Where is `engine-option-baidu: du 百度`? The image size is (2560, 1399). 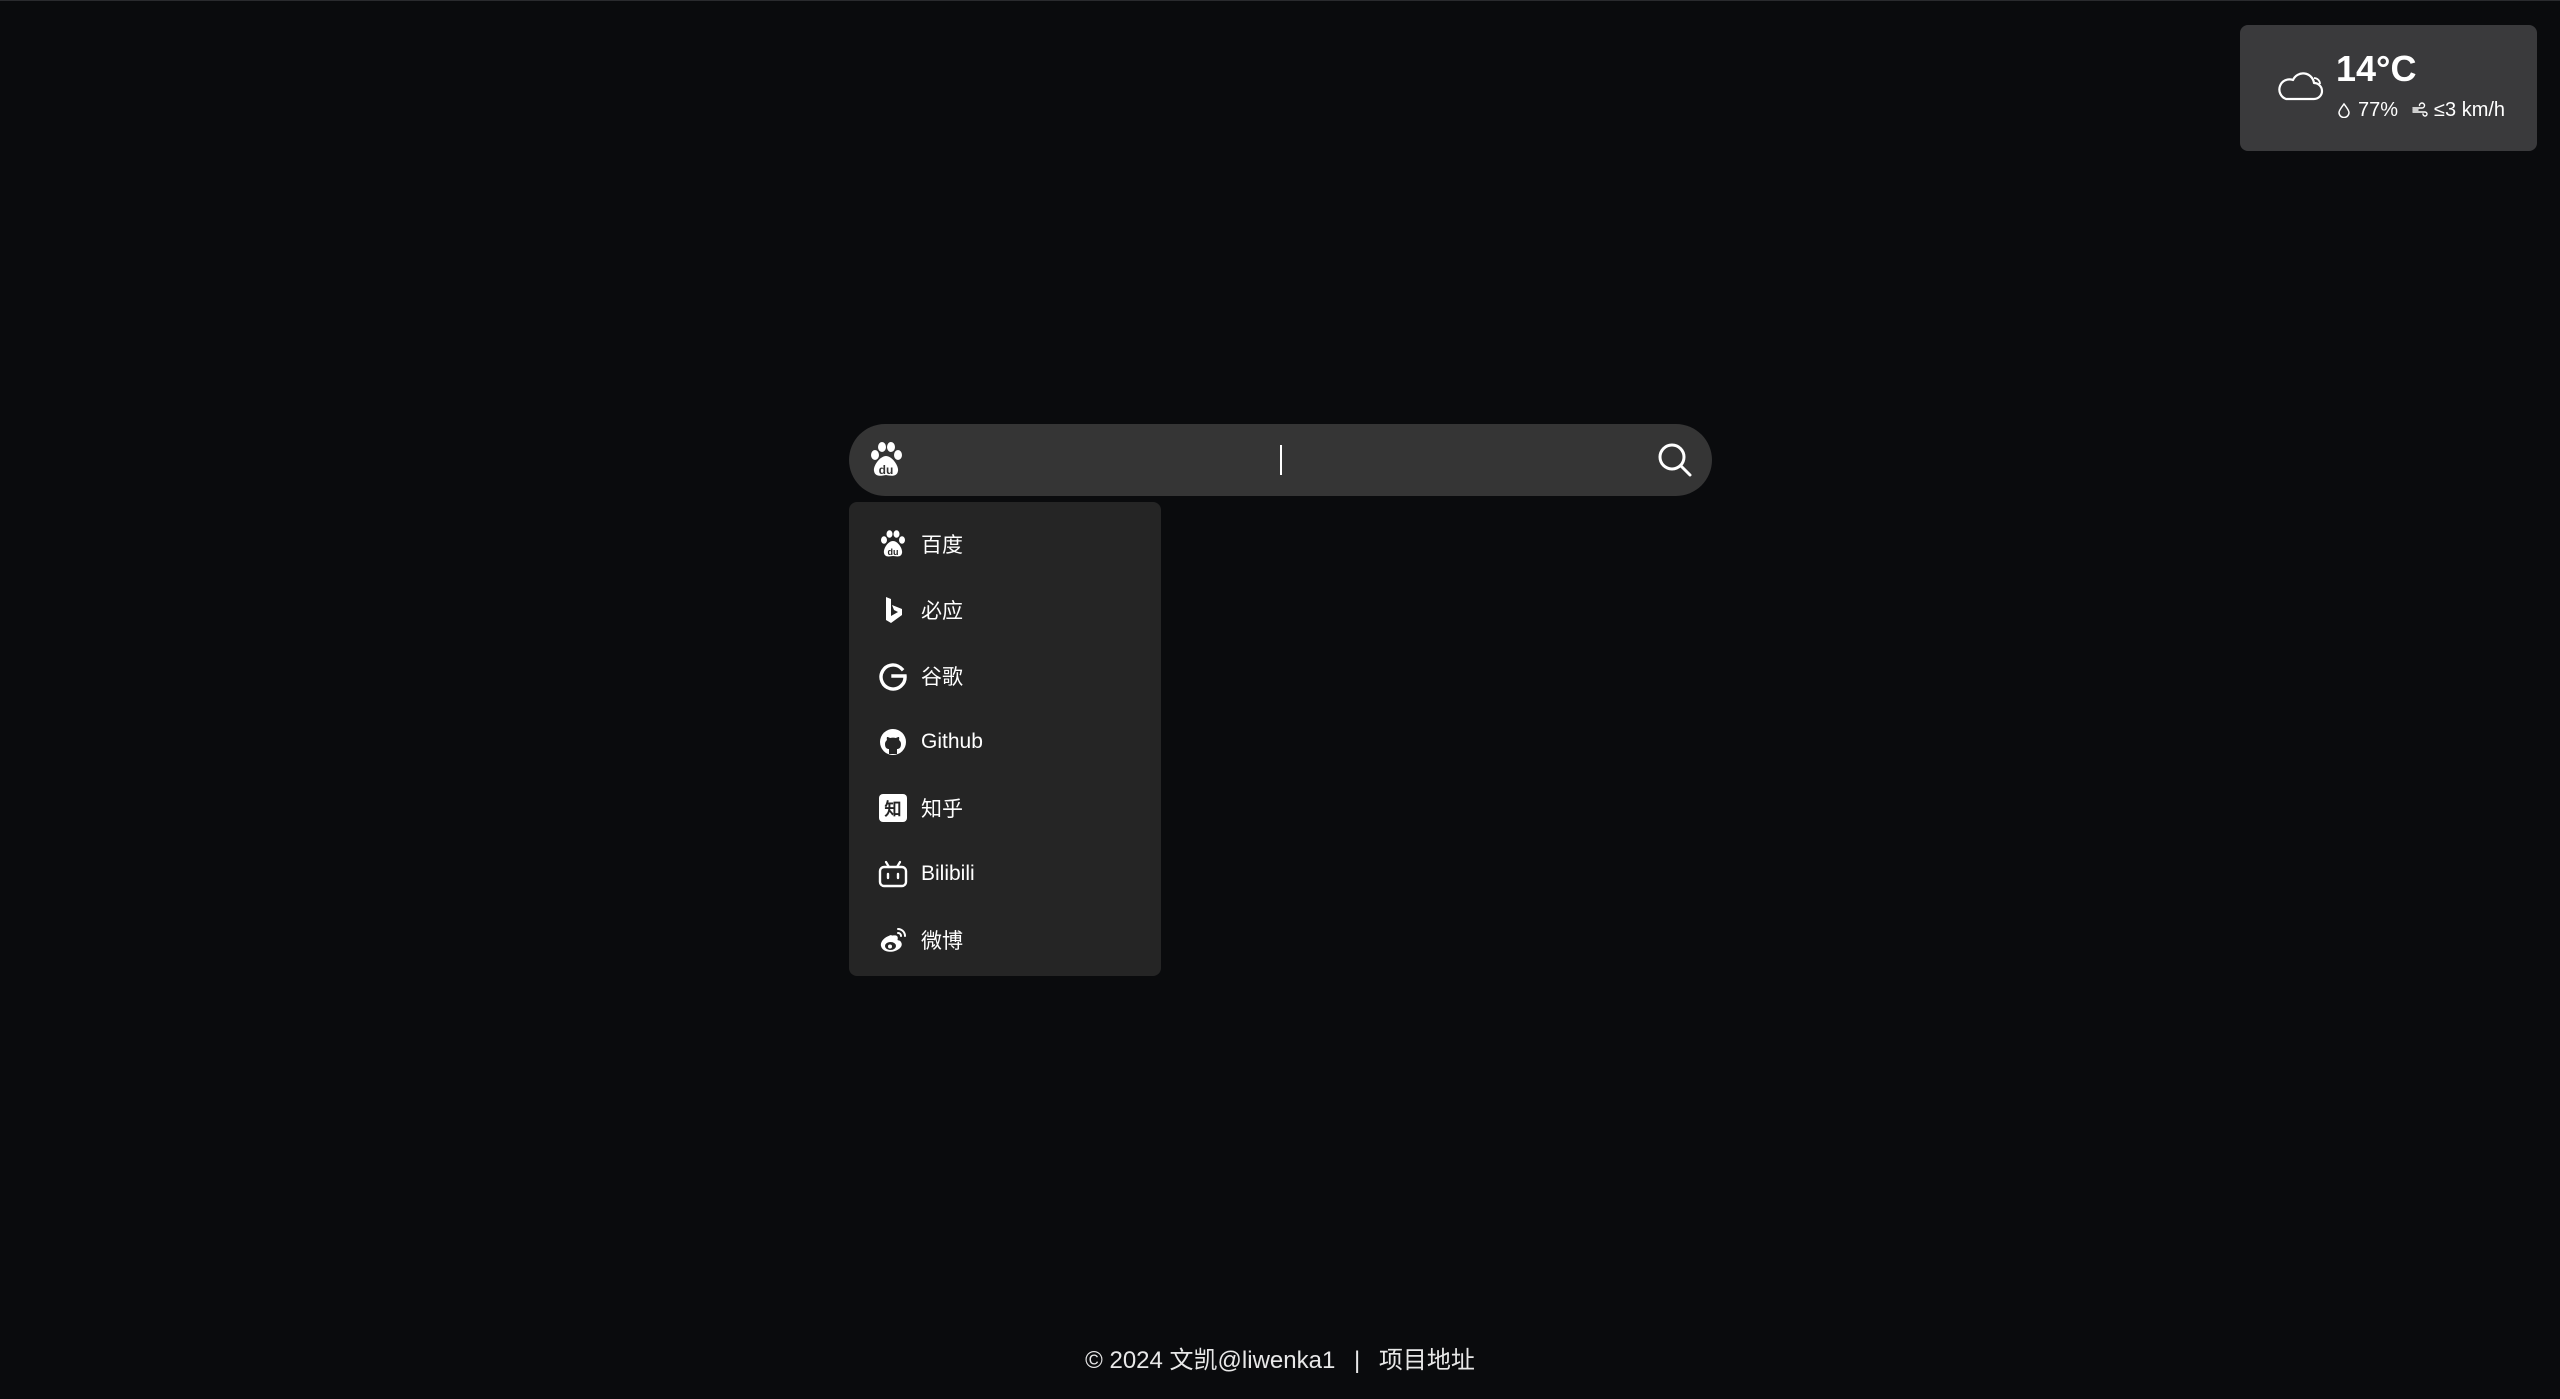
engine-option-baidu: du 百度 is located at coordinates (1005, 544).